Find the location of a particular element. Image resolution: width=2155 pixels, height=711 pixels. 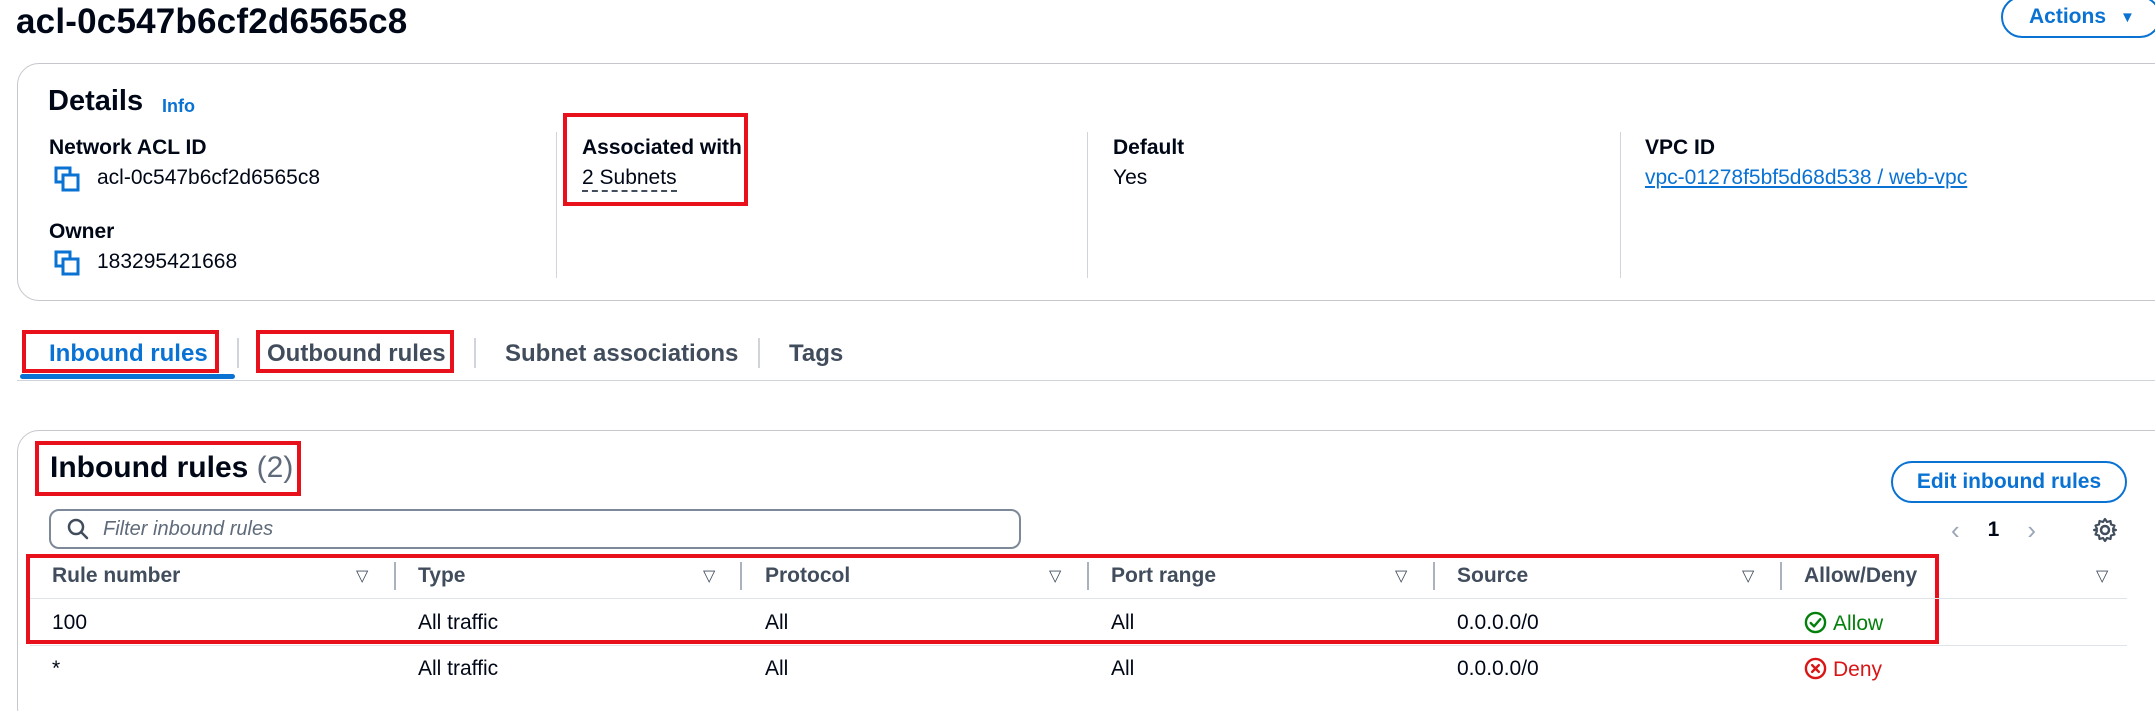

cell-allow-deny: Deny is located at coordinates (1843, 669).